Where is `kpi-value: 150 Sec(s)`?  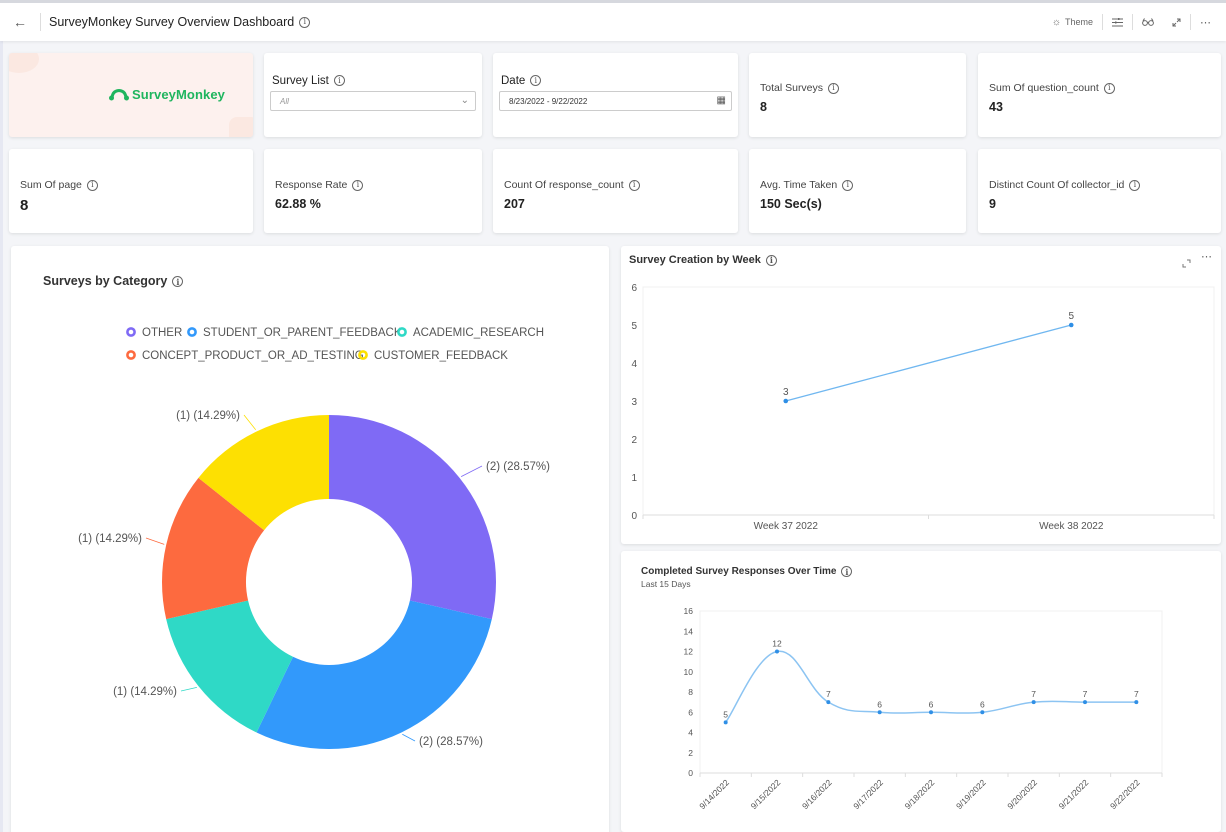 kpi-value: 150 Sec(s) is located at coordinates (791, 204).